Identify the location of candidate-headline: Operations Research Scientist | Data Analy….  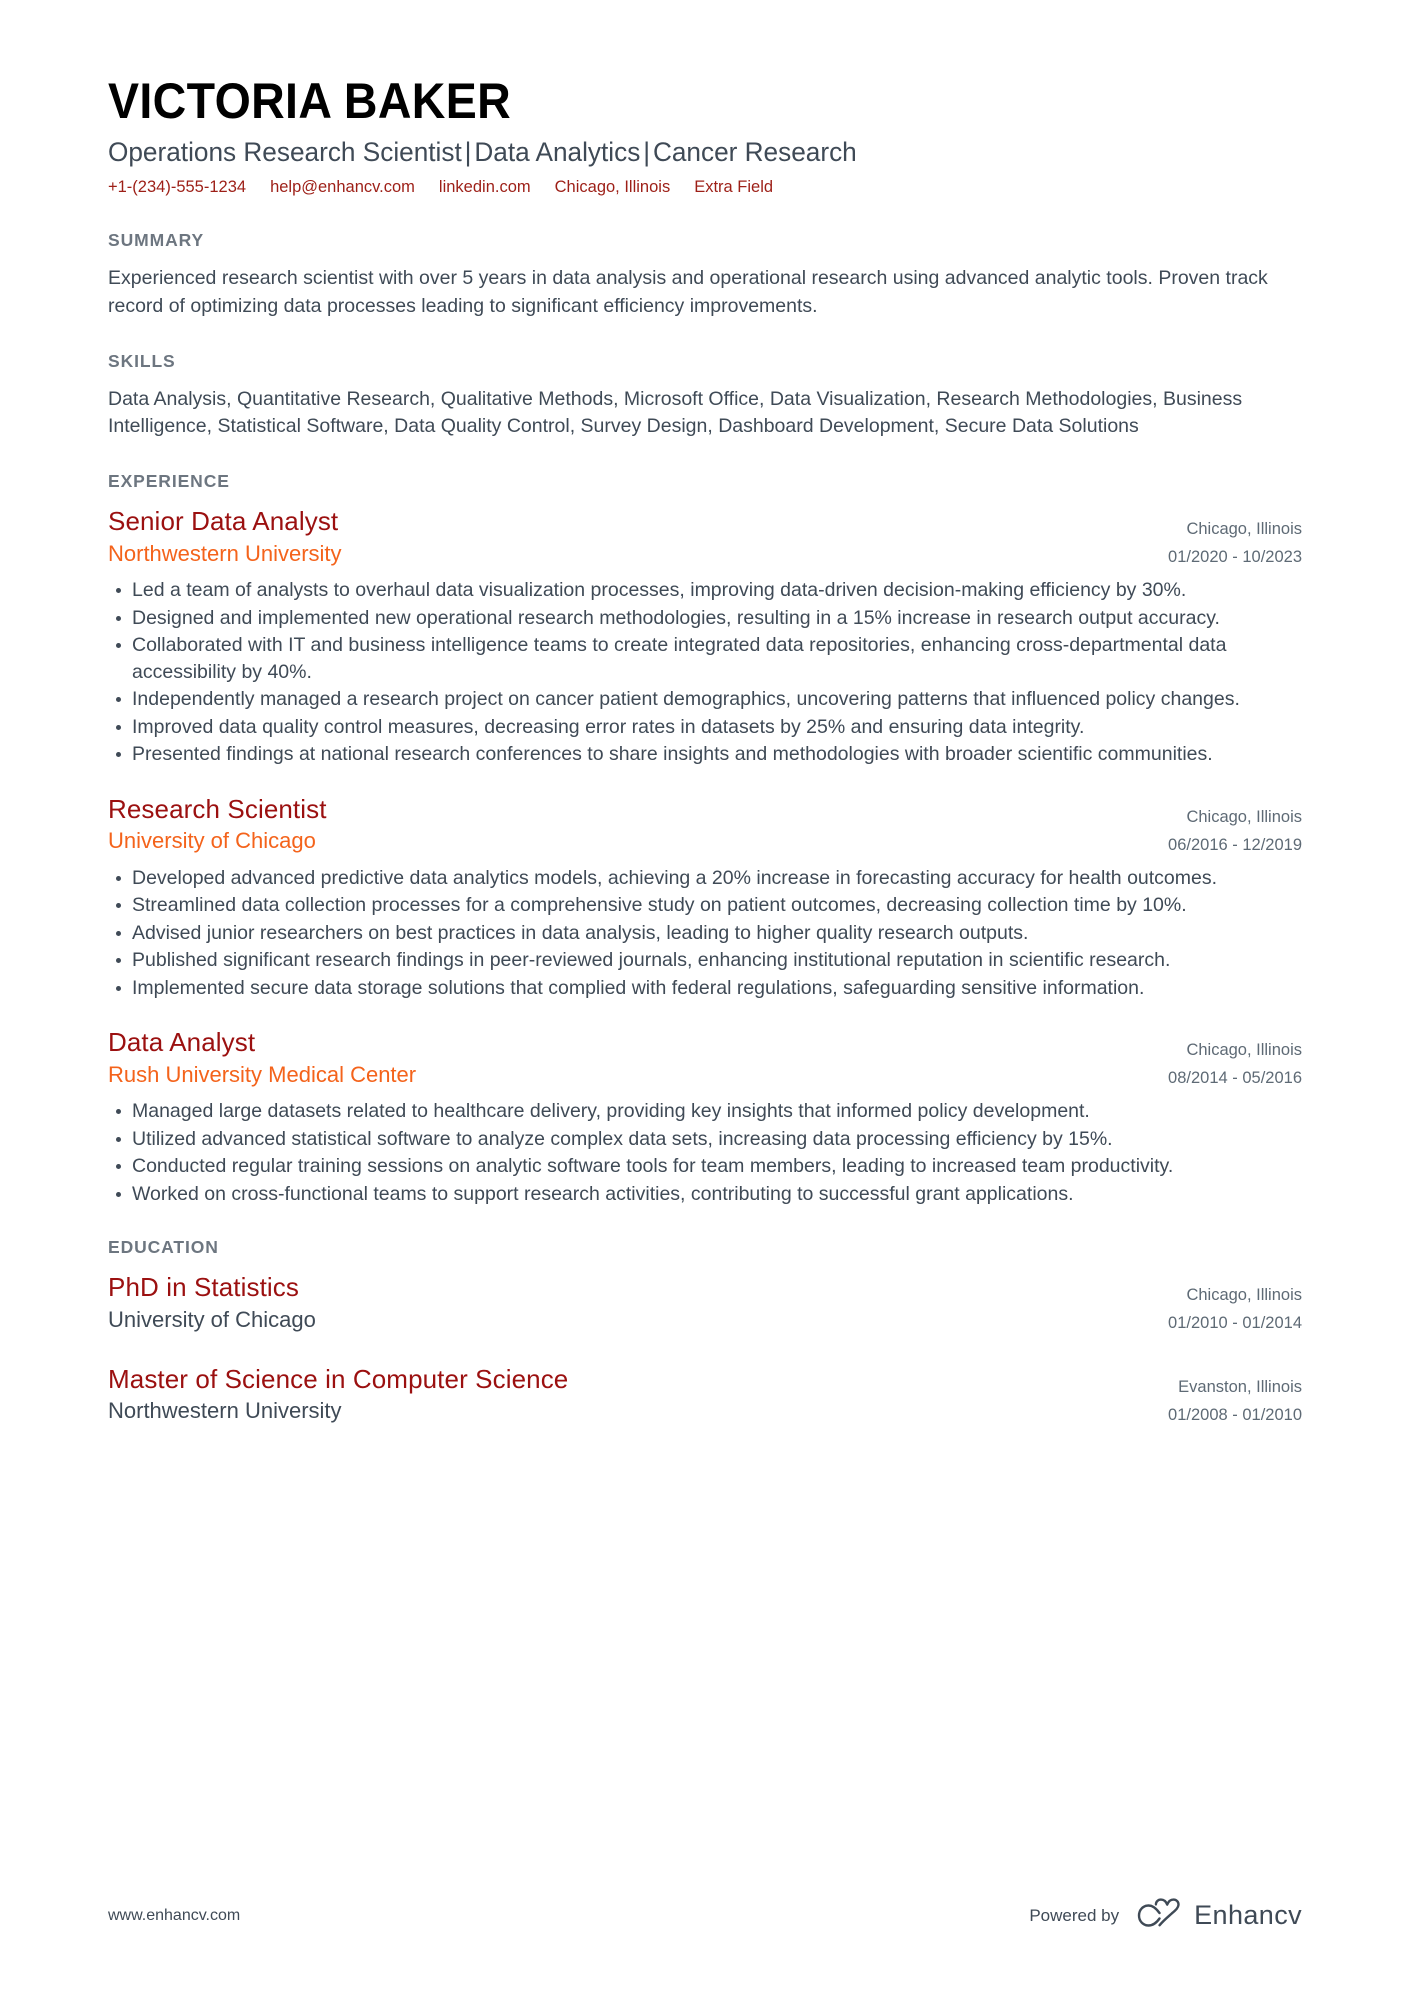
(687, 152).